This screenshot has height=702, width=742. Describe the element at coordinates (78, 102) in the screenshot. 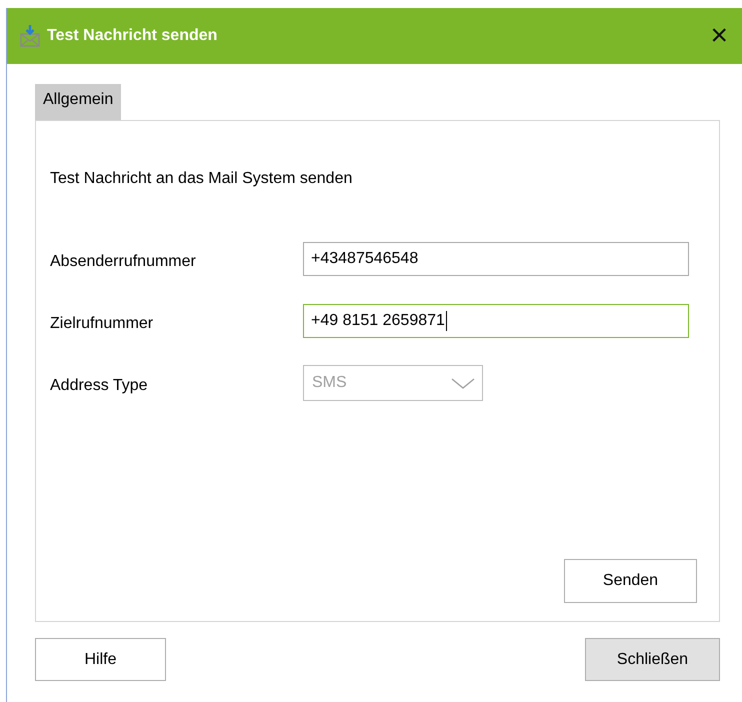

I see `tab: Allgemein` at that location.